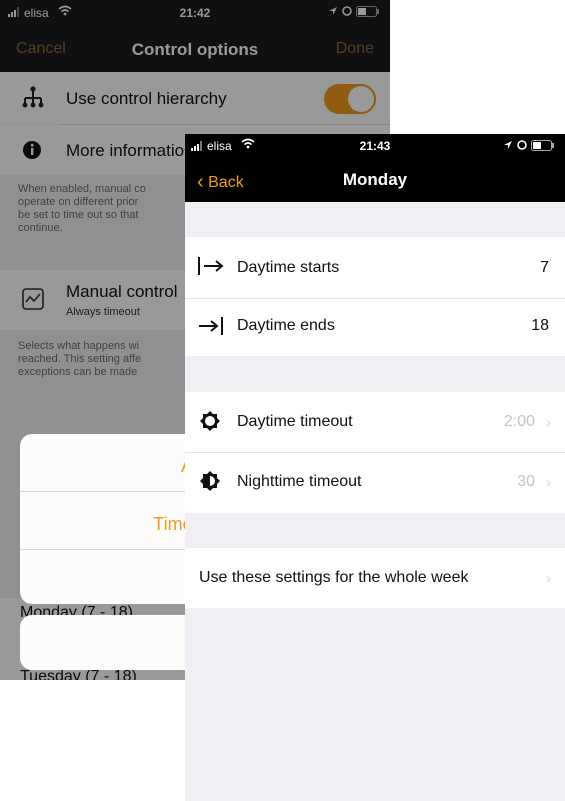 The height and width of the screenshot is (801, 565). I want to click on daytime-starts-label: Daytime starts, so click(288, 267).